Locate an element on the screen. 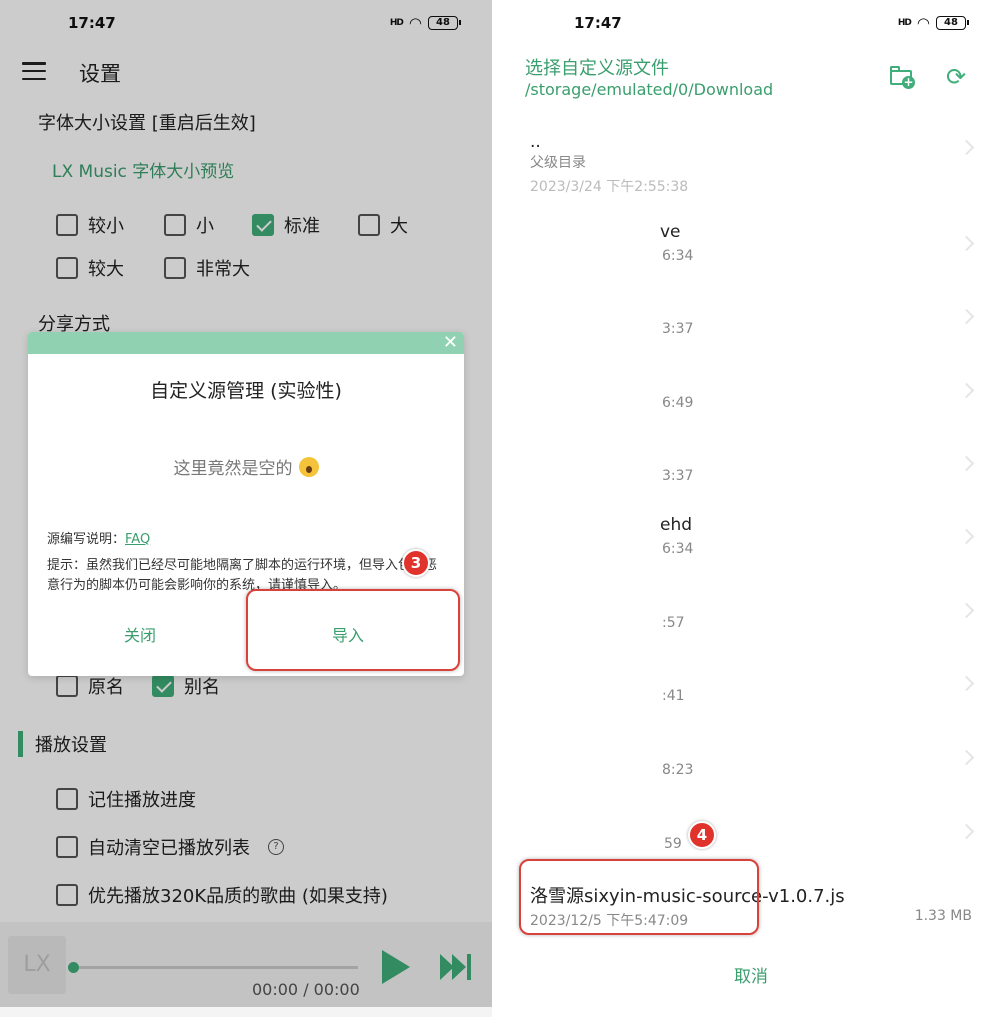 The image size is (1000, 1017). cancel-button: 取消 is located at coordinates (751, 974).